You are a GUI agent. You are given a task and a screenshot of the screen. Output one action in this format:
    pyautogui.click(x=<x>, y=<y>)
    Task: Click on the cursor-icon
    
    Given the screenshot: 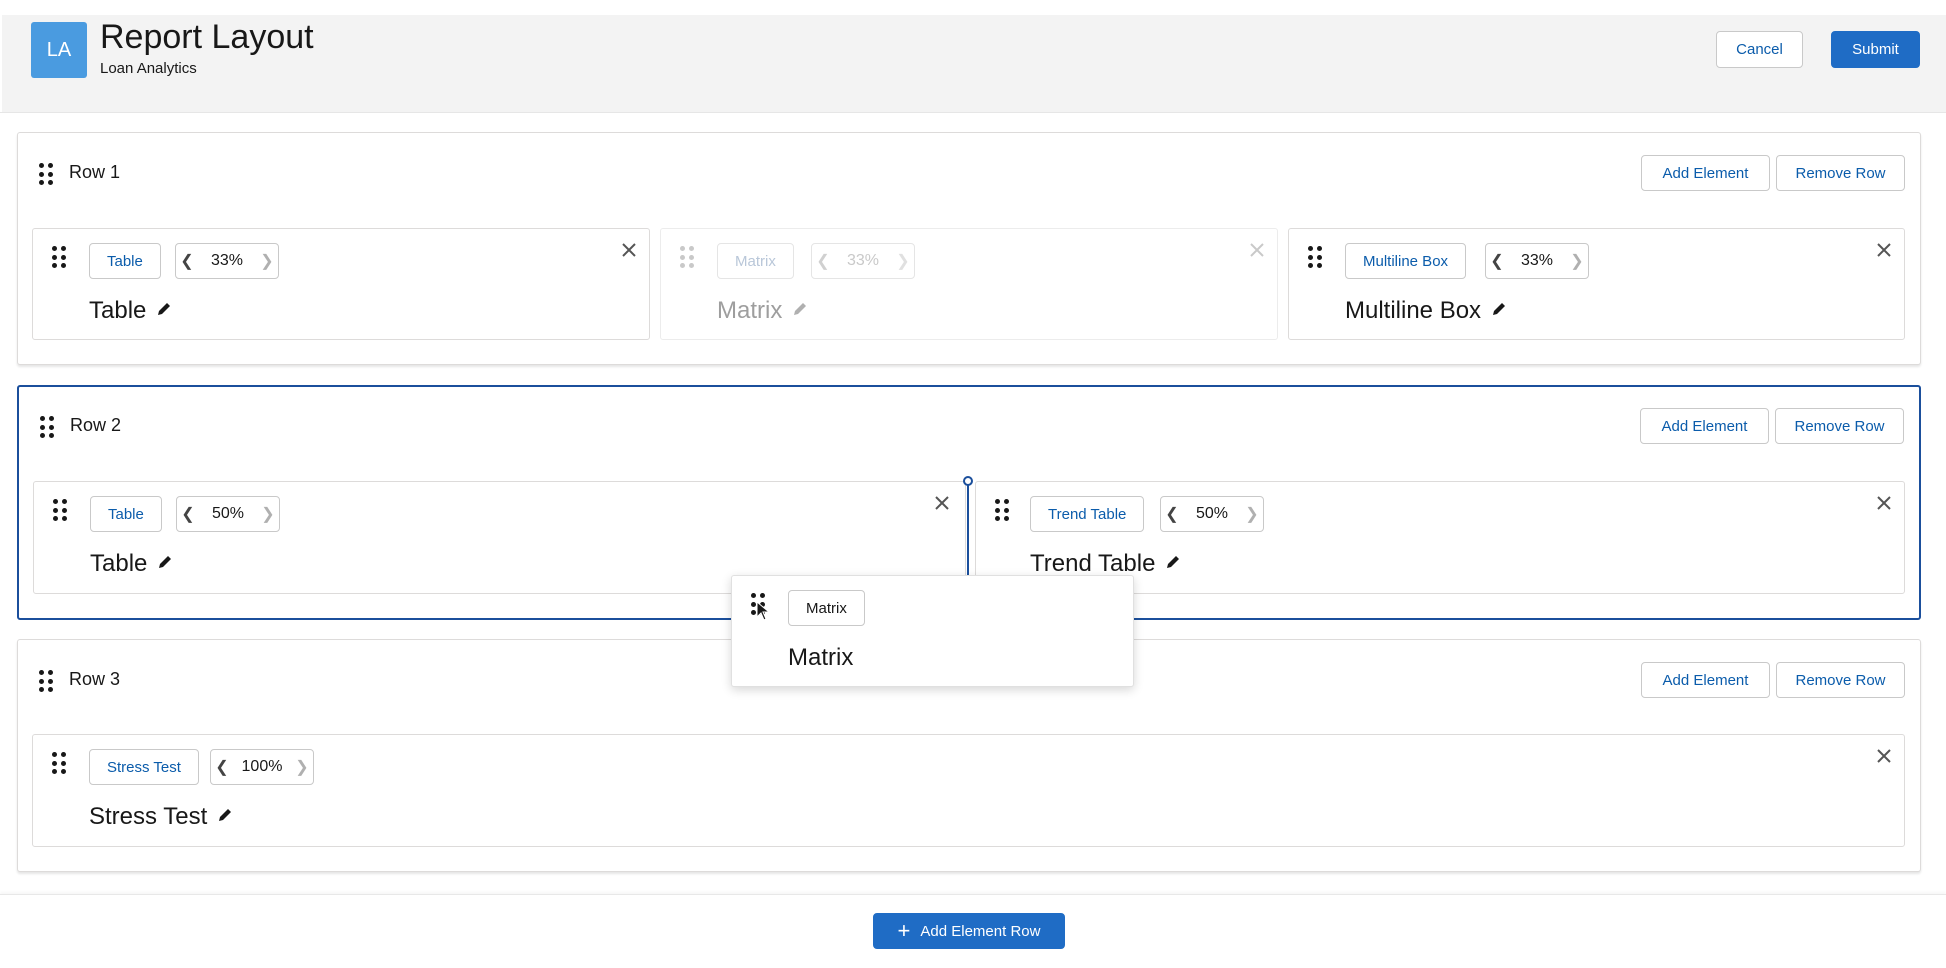 What is the action you would take?
    pyautogui.click(x=763, y=611)
    